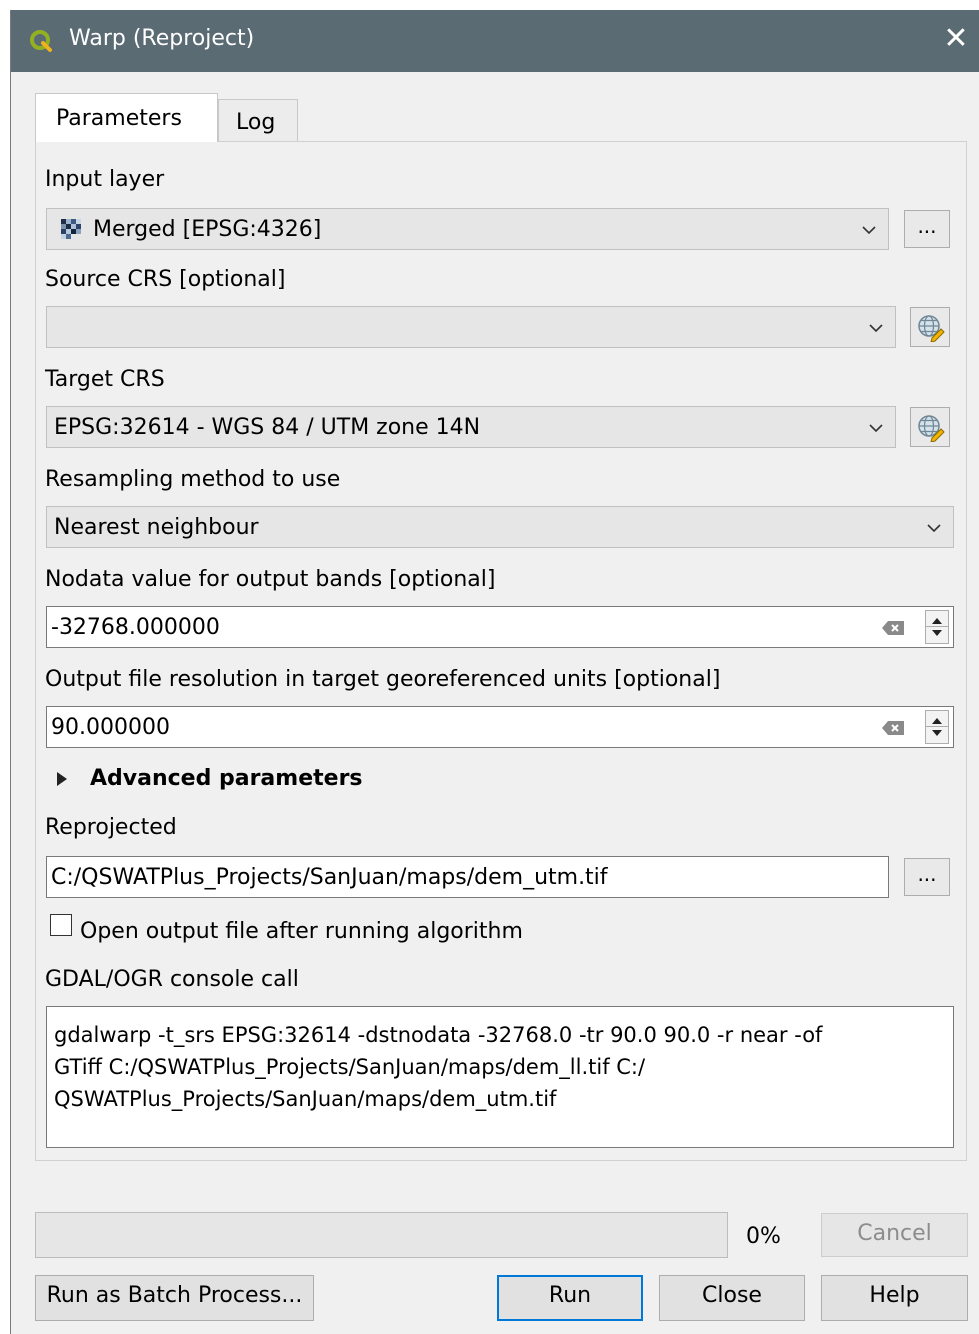  Describe the element at coordinates (500, 727) in the screenshot. I see `resolution-input: 90.000000` at that location.